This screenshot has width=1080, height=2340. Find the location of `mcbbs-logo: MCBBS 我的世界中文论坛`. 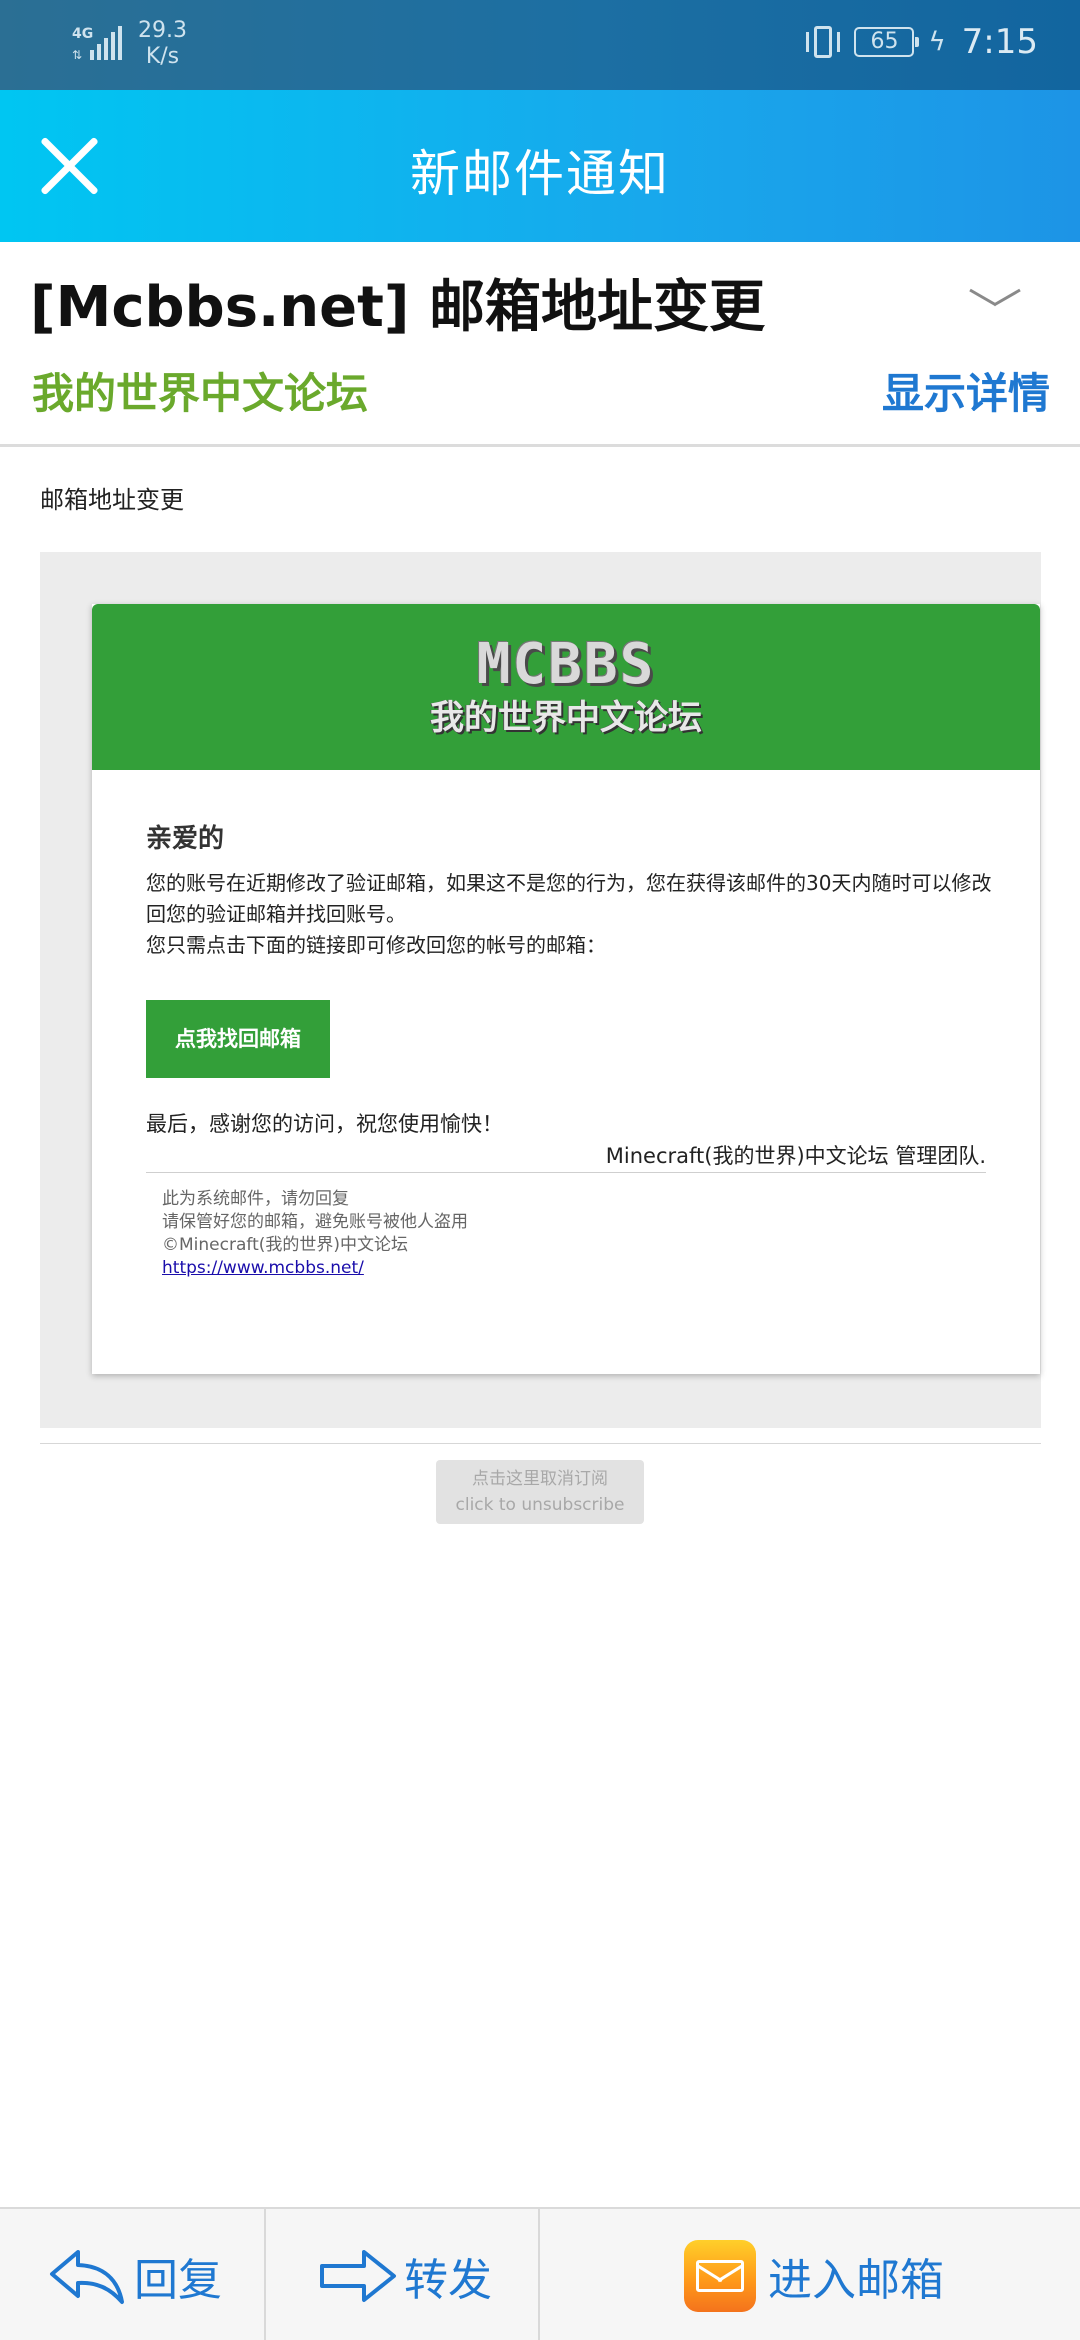

mcbbs-logo: MCBBS 我的世界中文论坛 is located at coordinates (566, 685).